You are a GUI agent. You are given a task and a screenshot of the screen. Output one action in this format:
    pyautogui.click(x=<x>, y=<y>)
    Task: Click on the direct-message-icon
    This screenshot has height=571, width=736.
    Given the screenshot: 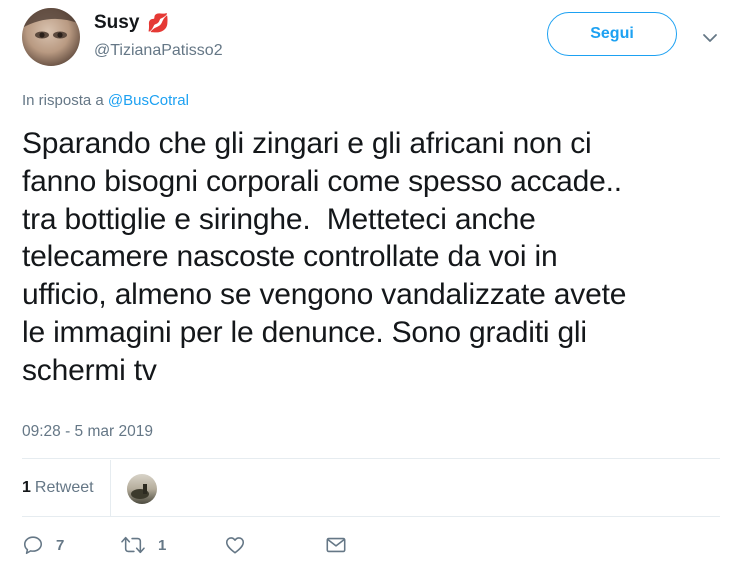 What is the action you would take?
    pyautogui.click(x=336, y=545)
    